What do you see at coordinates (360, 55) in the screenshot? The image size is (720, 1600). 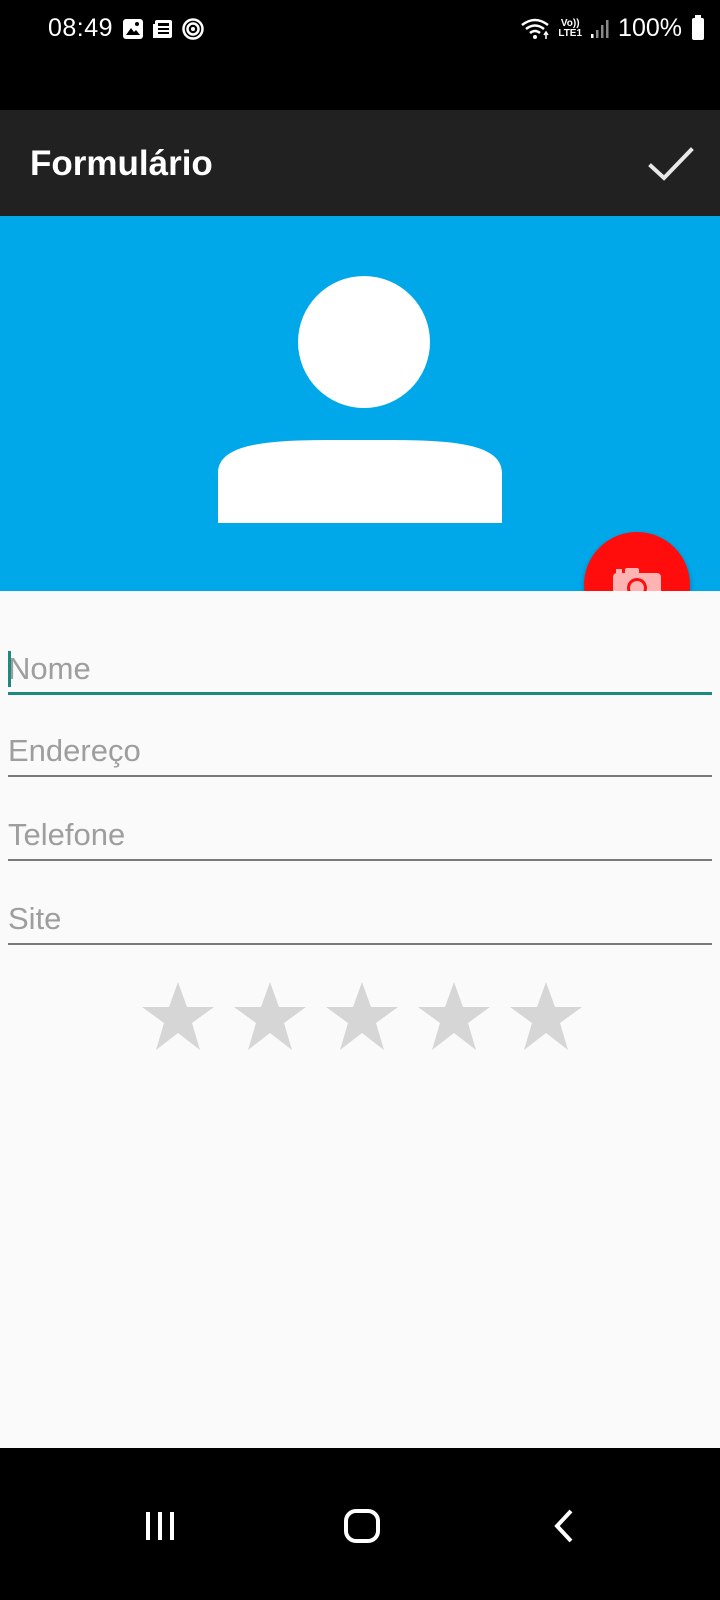 I see `status-bar: 08:49 Vo)) LTE1 100%` at bounding box center [360, 55].